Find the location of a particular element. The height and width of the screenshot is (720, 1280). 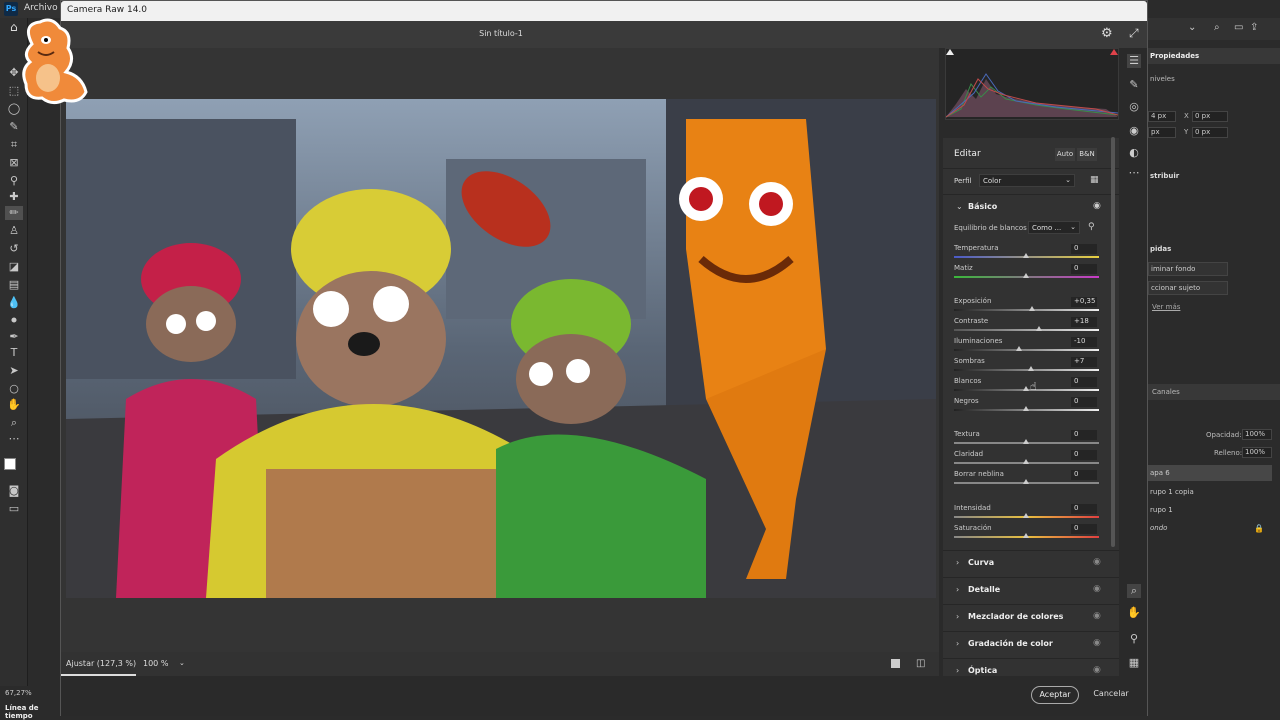

slider-matiz: Matiz 0 is located at coordinates (1031, 274).